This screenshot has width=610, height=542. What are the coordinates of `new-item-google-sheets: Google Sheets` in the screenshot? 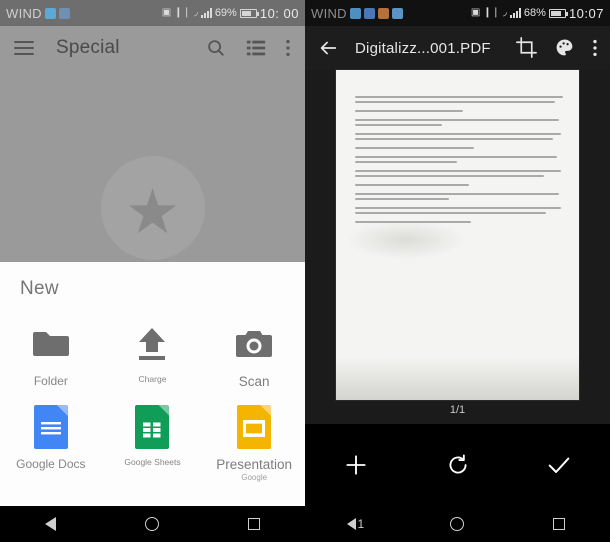 It's located at (153, 443).